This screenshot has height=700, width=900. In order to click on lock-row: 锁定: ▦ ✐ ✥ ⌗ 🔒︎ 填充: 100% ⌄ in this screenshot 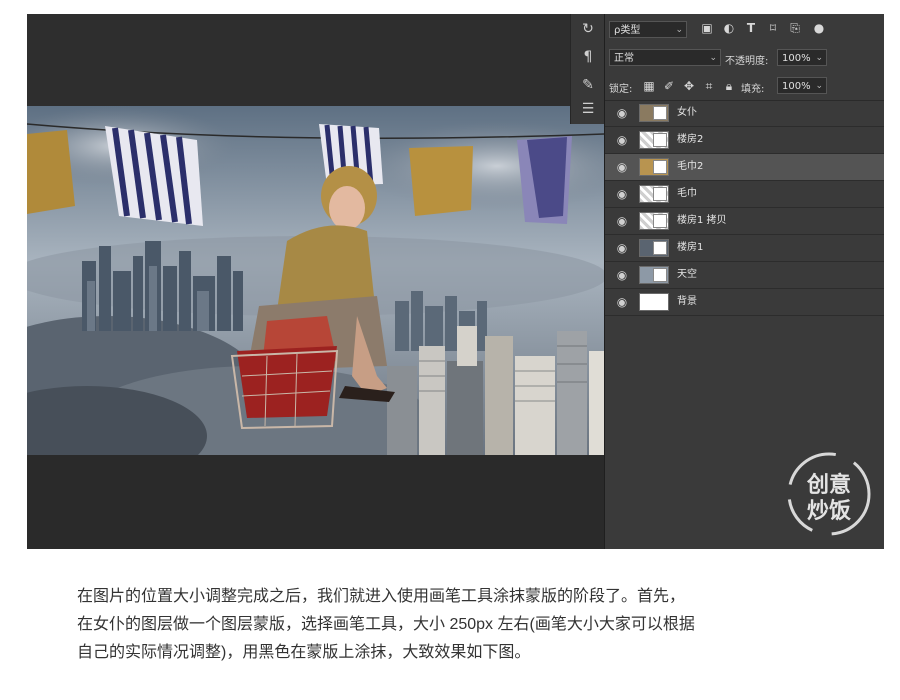, I will do `click(744, 86)`.